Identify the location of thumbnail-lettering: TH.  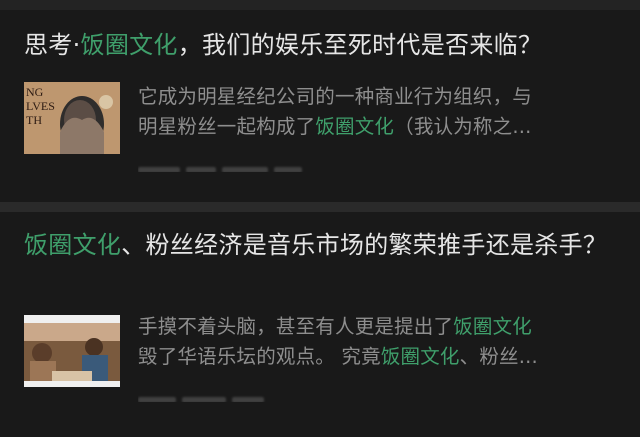
(34, 120).